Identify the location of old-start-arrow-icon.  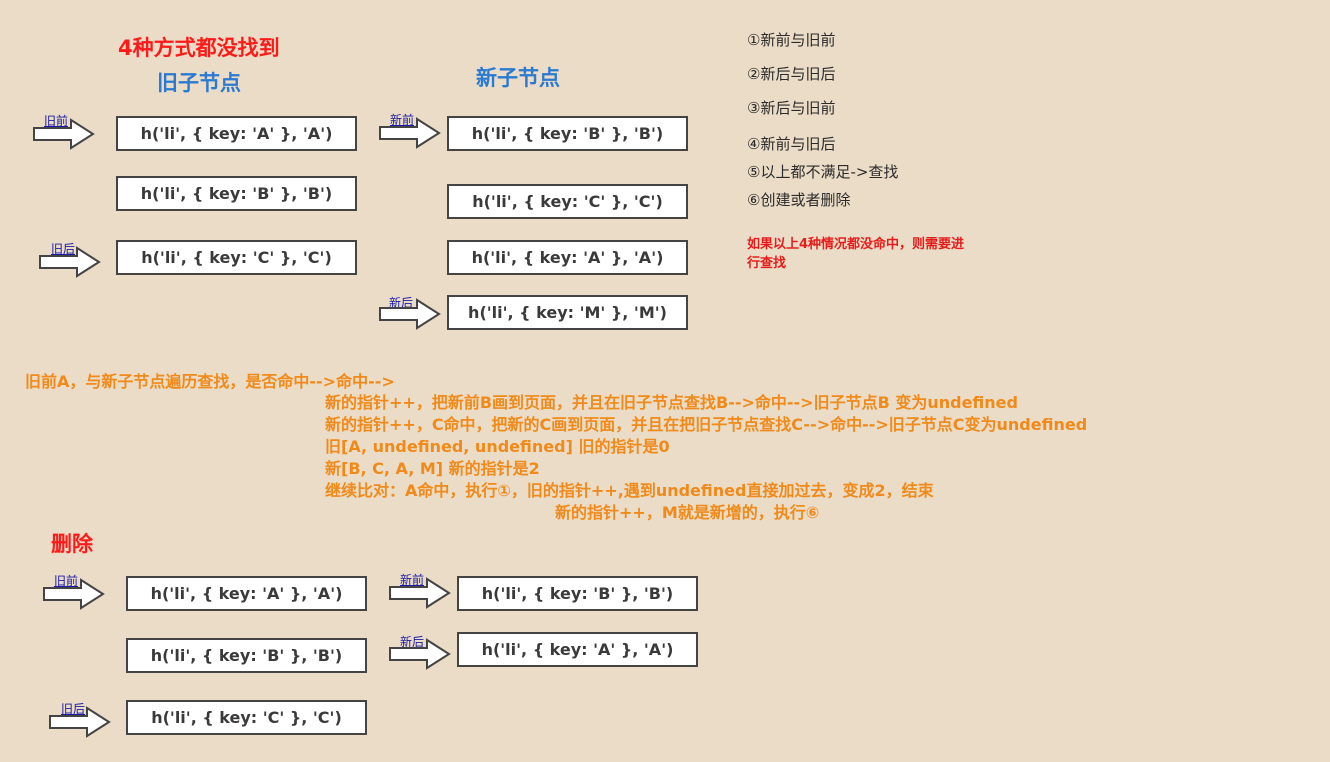
(64, 134).